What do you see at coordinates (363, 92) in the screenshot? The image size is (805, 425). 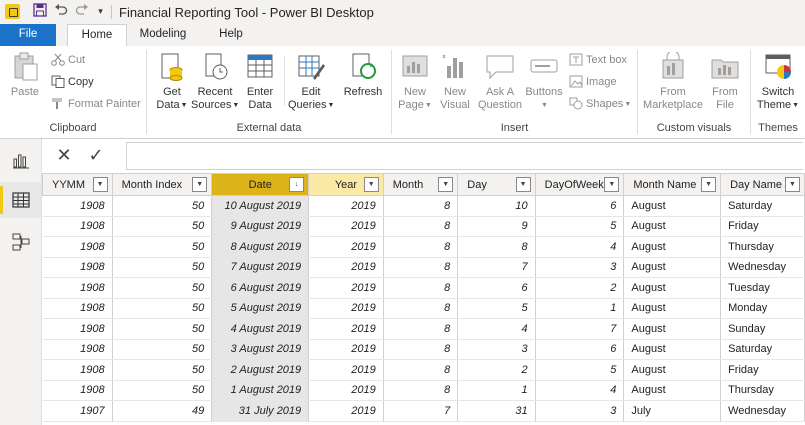 I see `refresh-label: Refresh` at bounding box center [363, 92].